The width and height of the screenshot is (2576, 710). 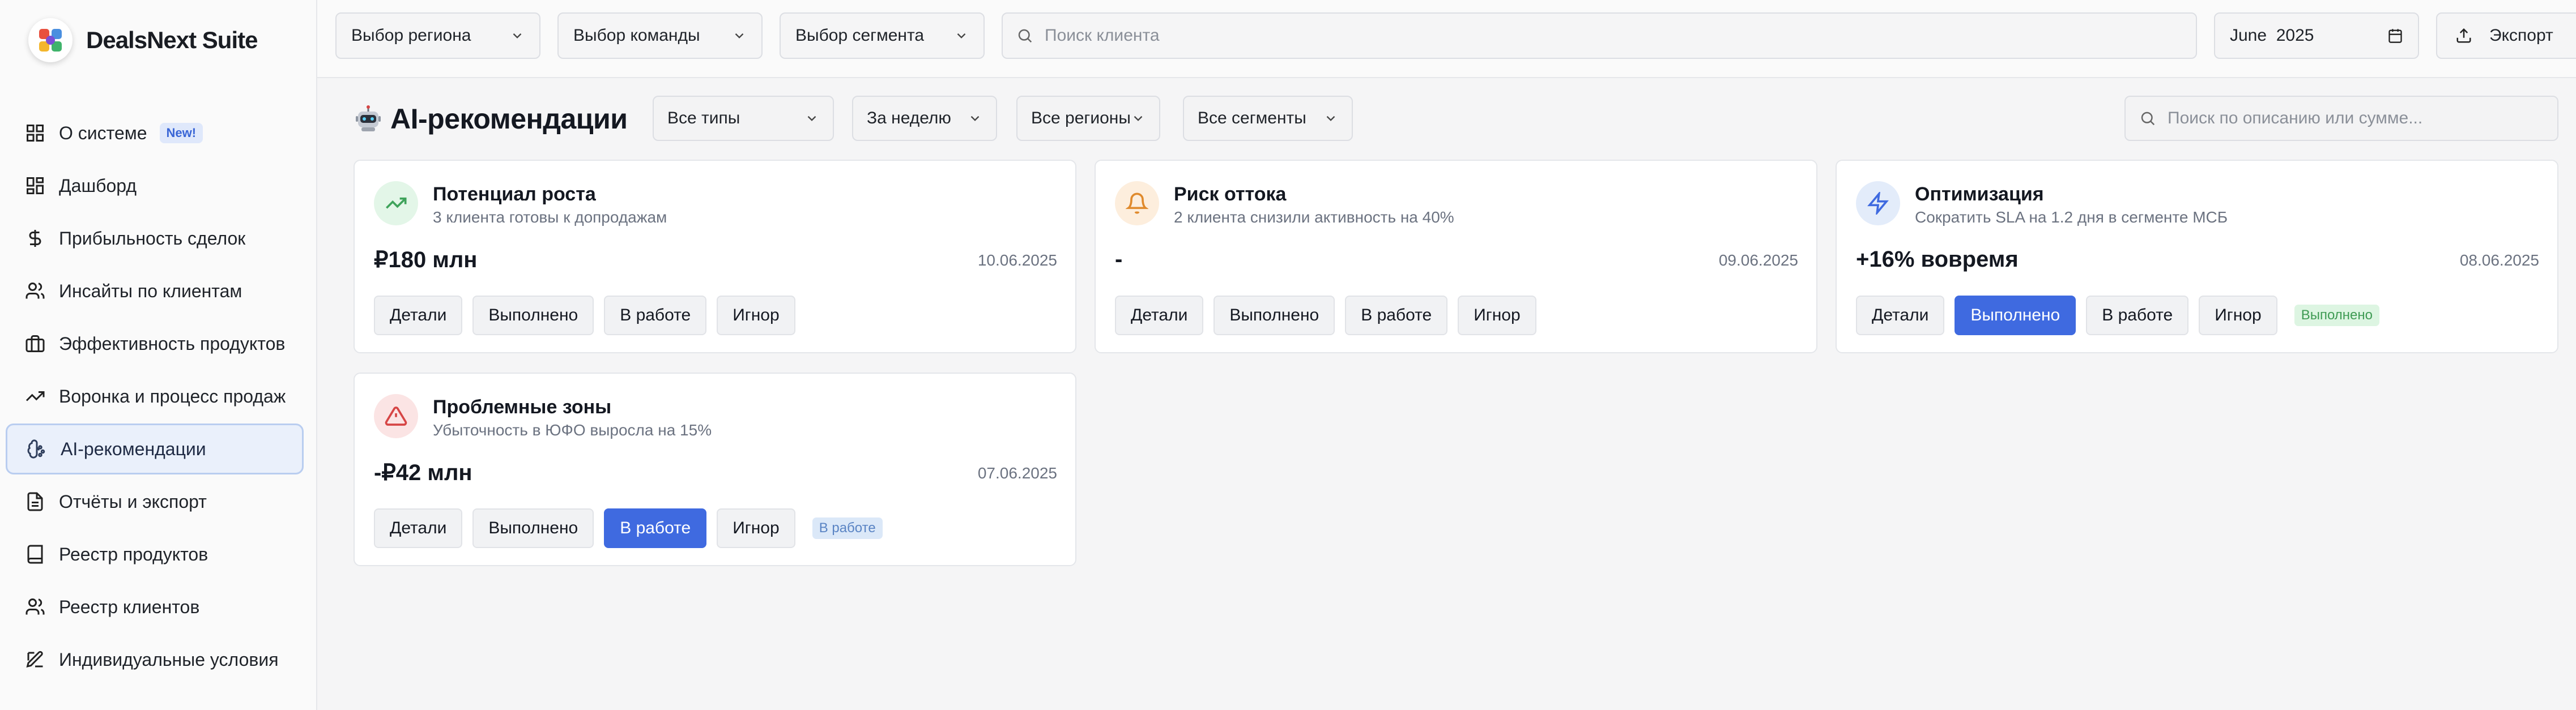 I want to click on sidebar-item-label: AI-рекомендации, so click(x=133, y=448).